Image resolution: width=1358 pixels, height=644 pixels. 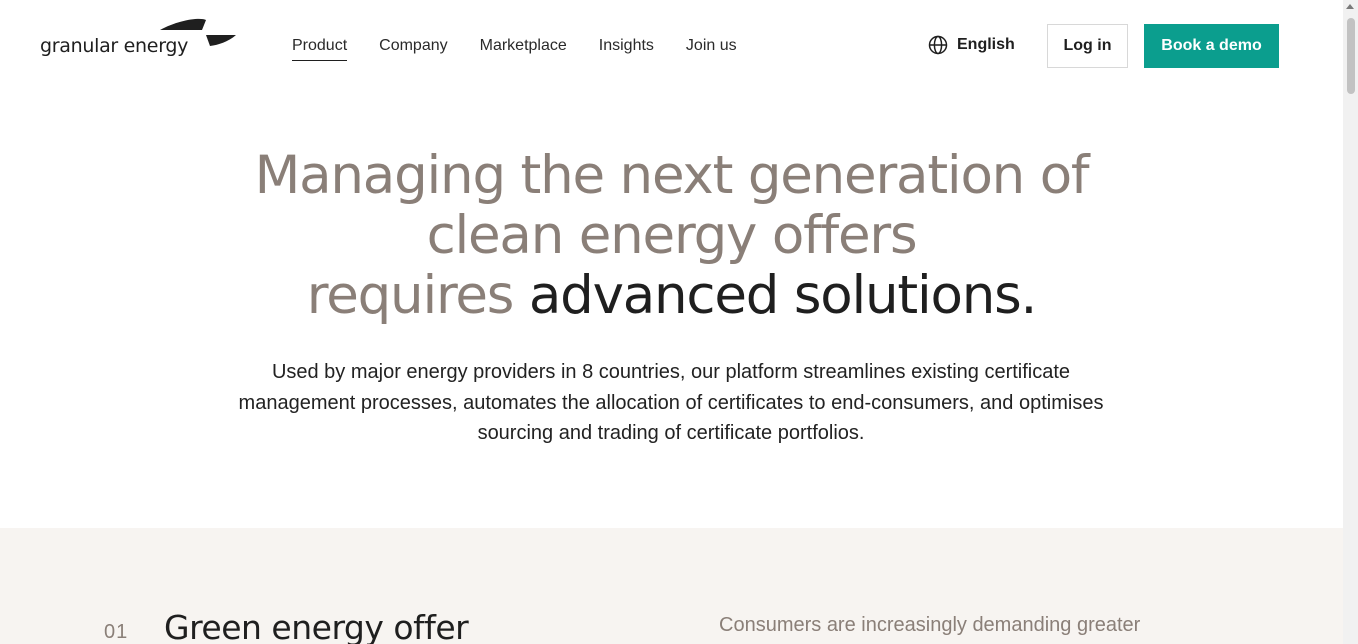 I want to click on hero-title-line-3-muted: requires, so click(x=410, y=295).